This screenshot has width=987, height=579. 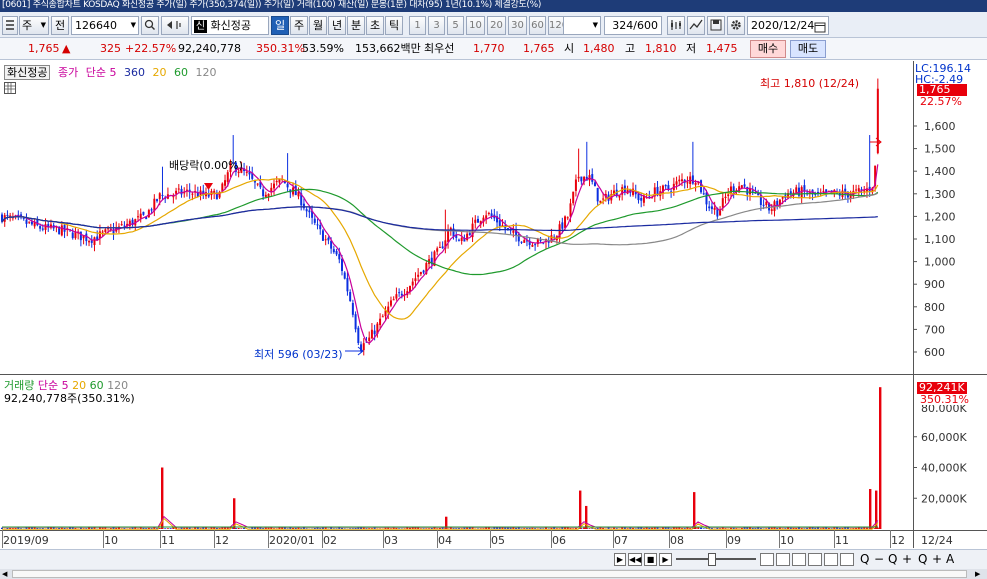 I want to click on split-view-icon, so click(x=783, y=559).